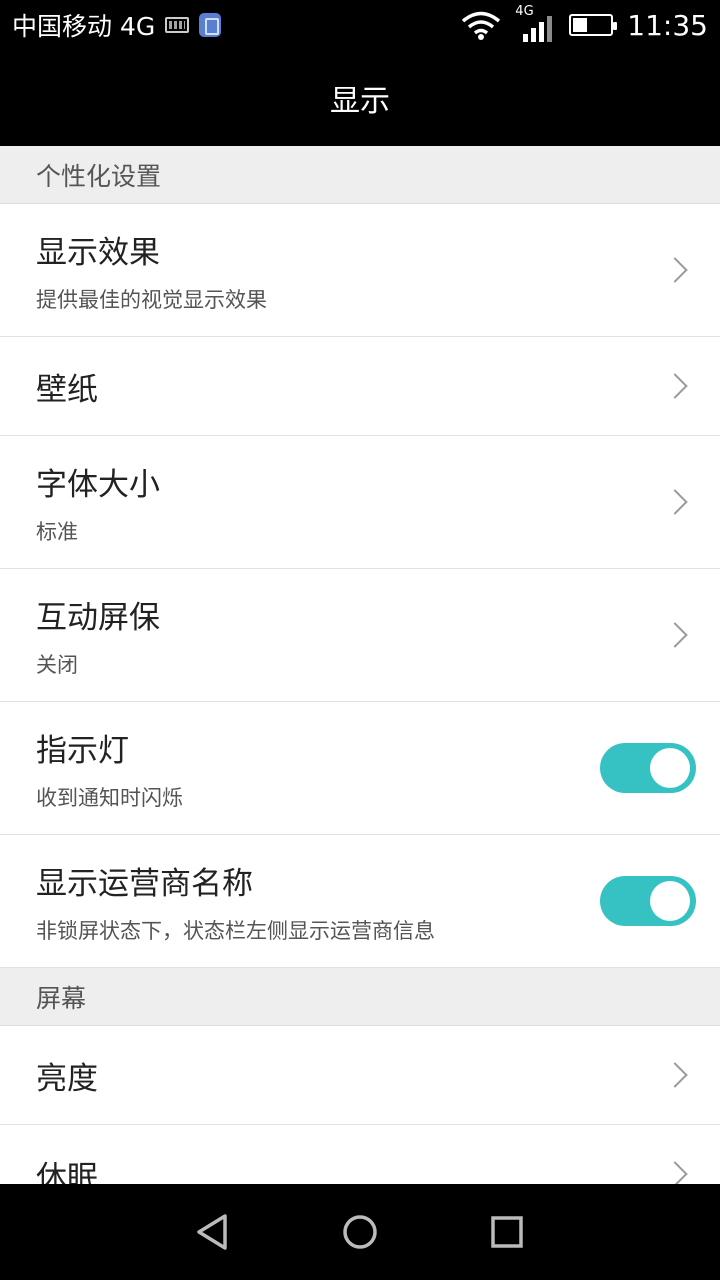 The image size is (720, 1280). Describe the element at coordinates (481, 25) in the screenshot. I see `wifi-icon` at that location.